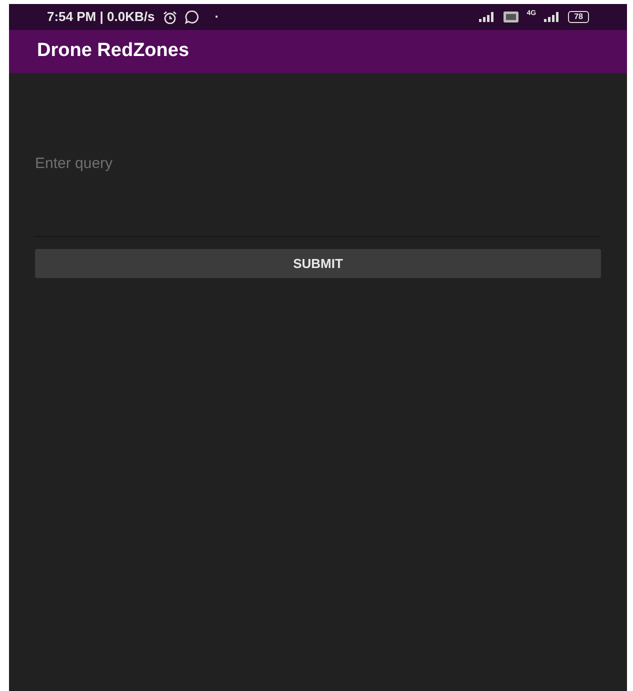  What do you see at coordinates (318, 263) in the screenshot?
I see `submit-button: SUBMIT` at bounding box center [318, 263].